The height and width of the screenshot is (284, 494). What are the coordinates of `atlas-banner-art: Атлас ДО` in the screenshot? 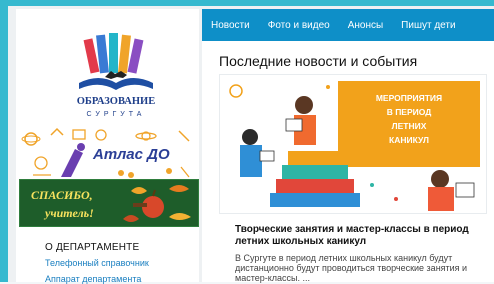 It's located at (108, 155).